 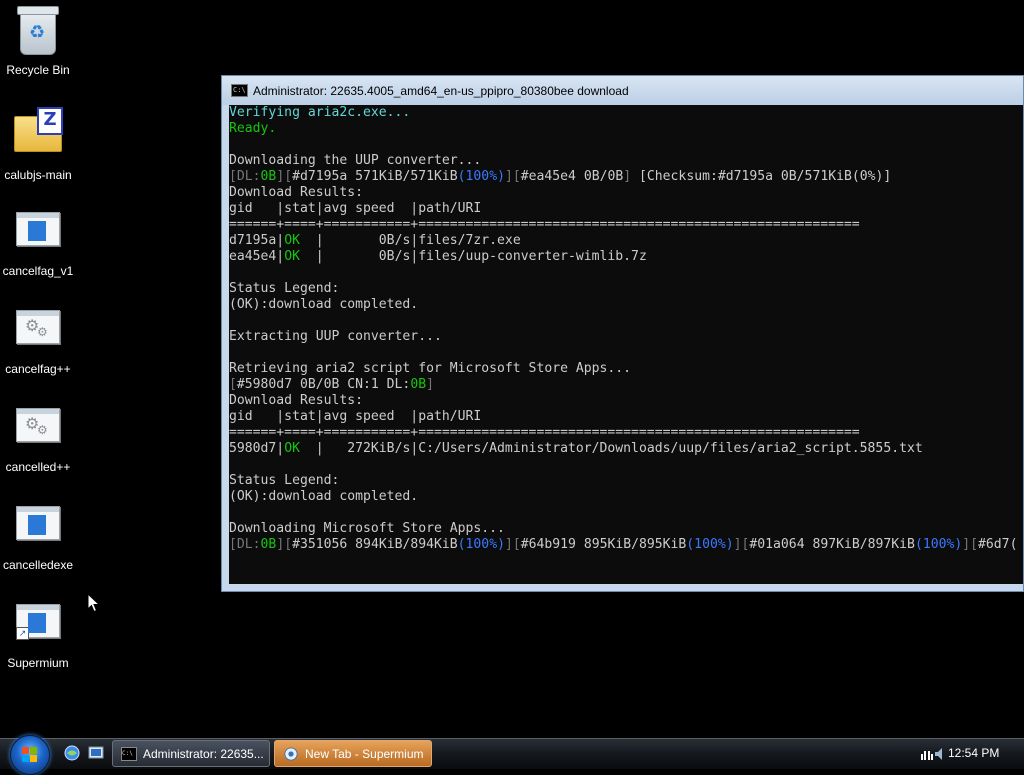 I want to click on shortcut-arrow-icon: ↗, so click(x=22, y=633).